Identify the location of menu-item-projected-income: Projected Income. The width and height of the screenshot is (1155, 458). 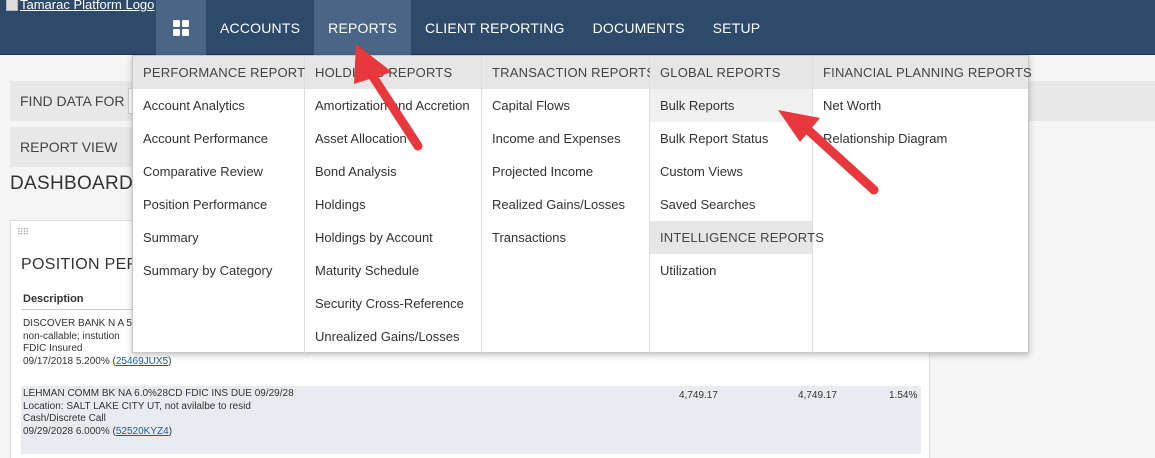
(565, 171).